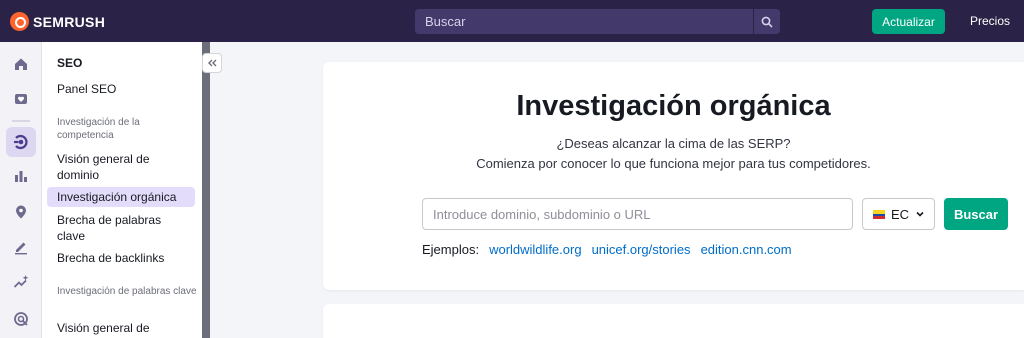  I want to click on rail-ai, so click(21, 282).